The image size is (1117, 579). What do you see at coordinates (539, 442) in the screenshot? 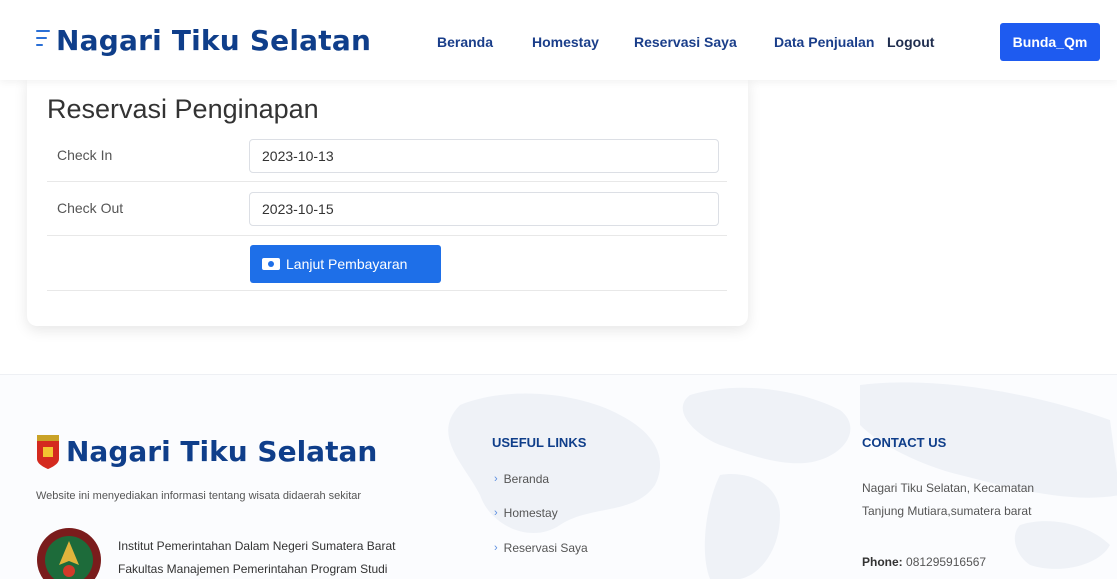
I see `useful-links-heading: USEFUL LINKS` at bounding box center [539, 442].